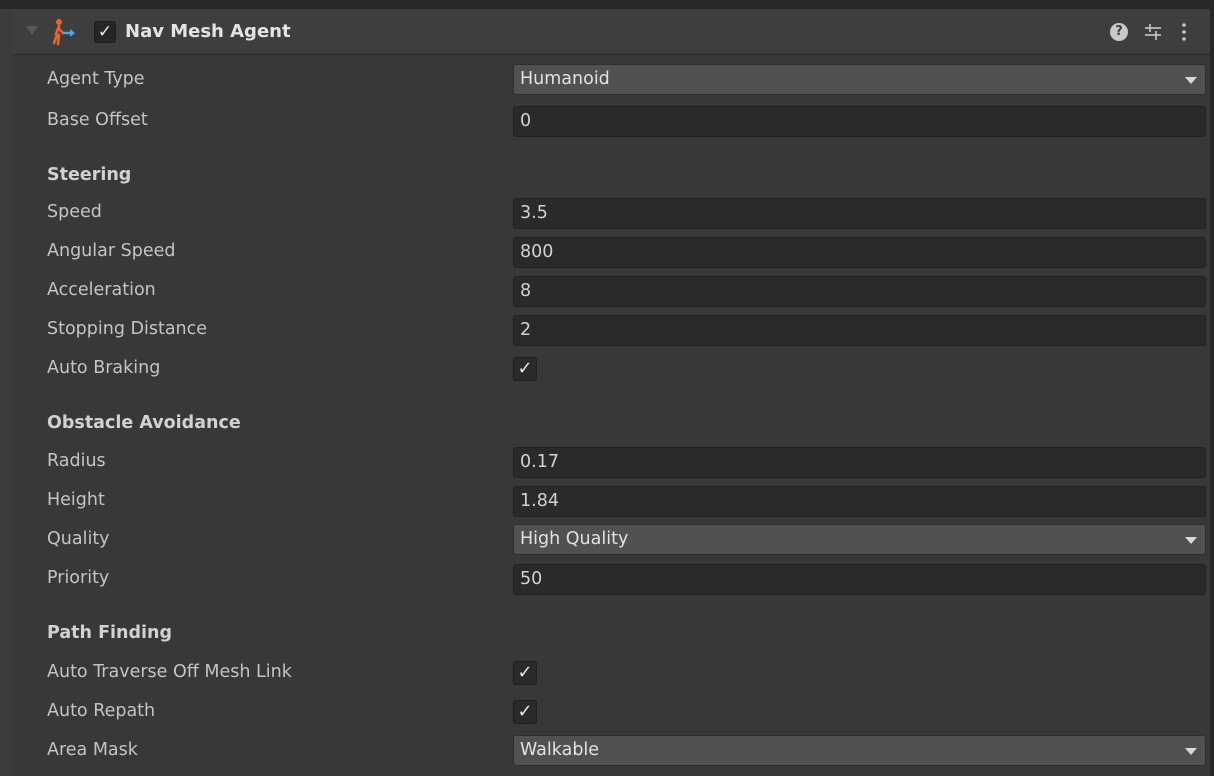  Describe the element at coordinates (525, 673) in the screenshot. I see `auto-traverse-checkbox: ✓` at that location.